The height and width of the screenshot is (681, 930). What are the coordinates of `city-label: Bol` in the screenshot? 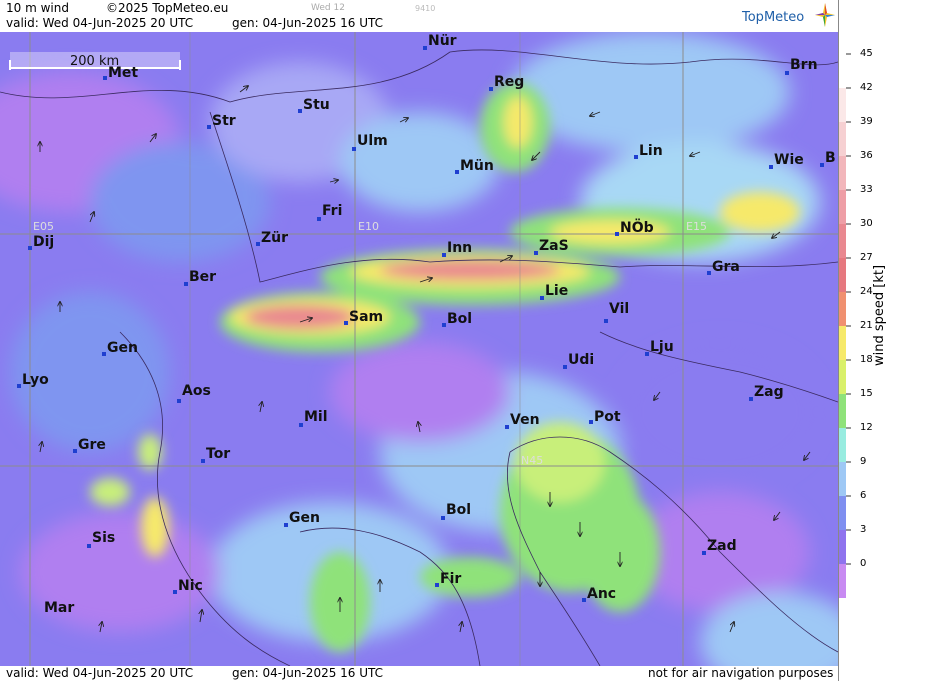 It's located at (458, 510).